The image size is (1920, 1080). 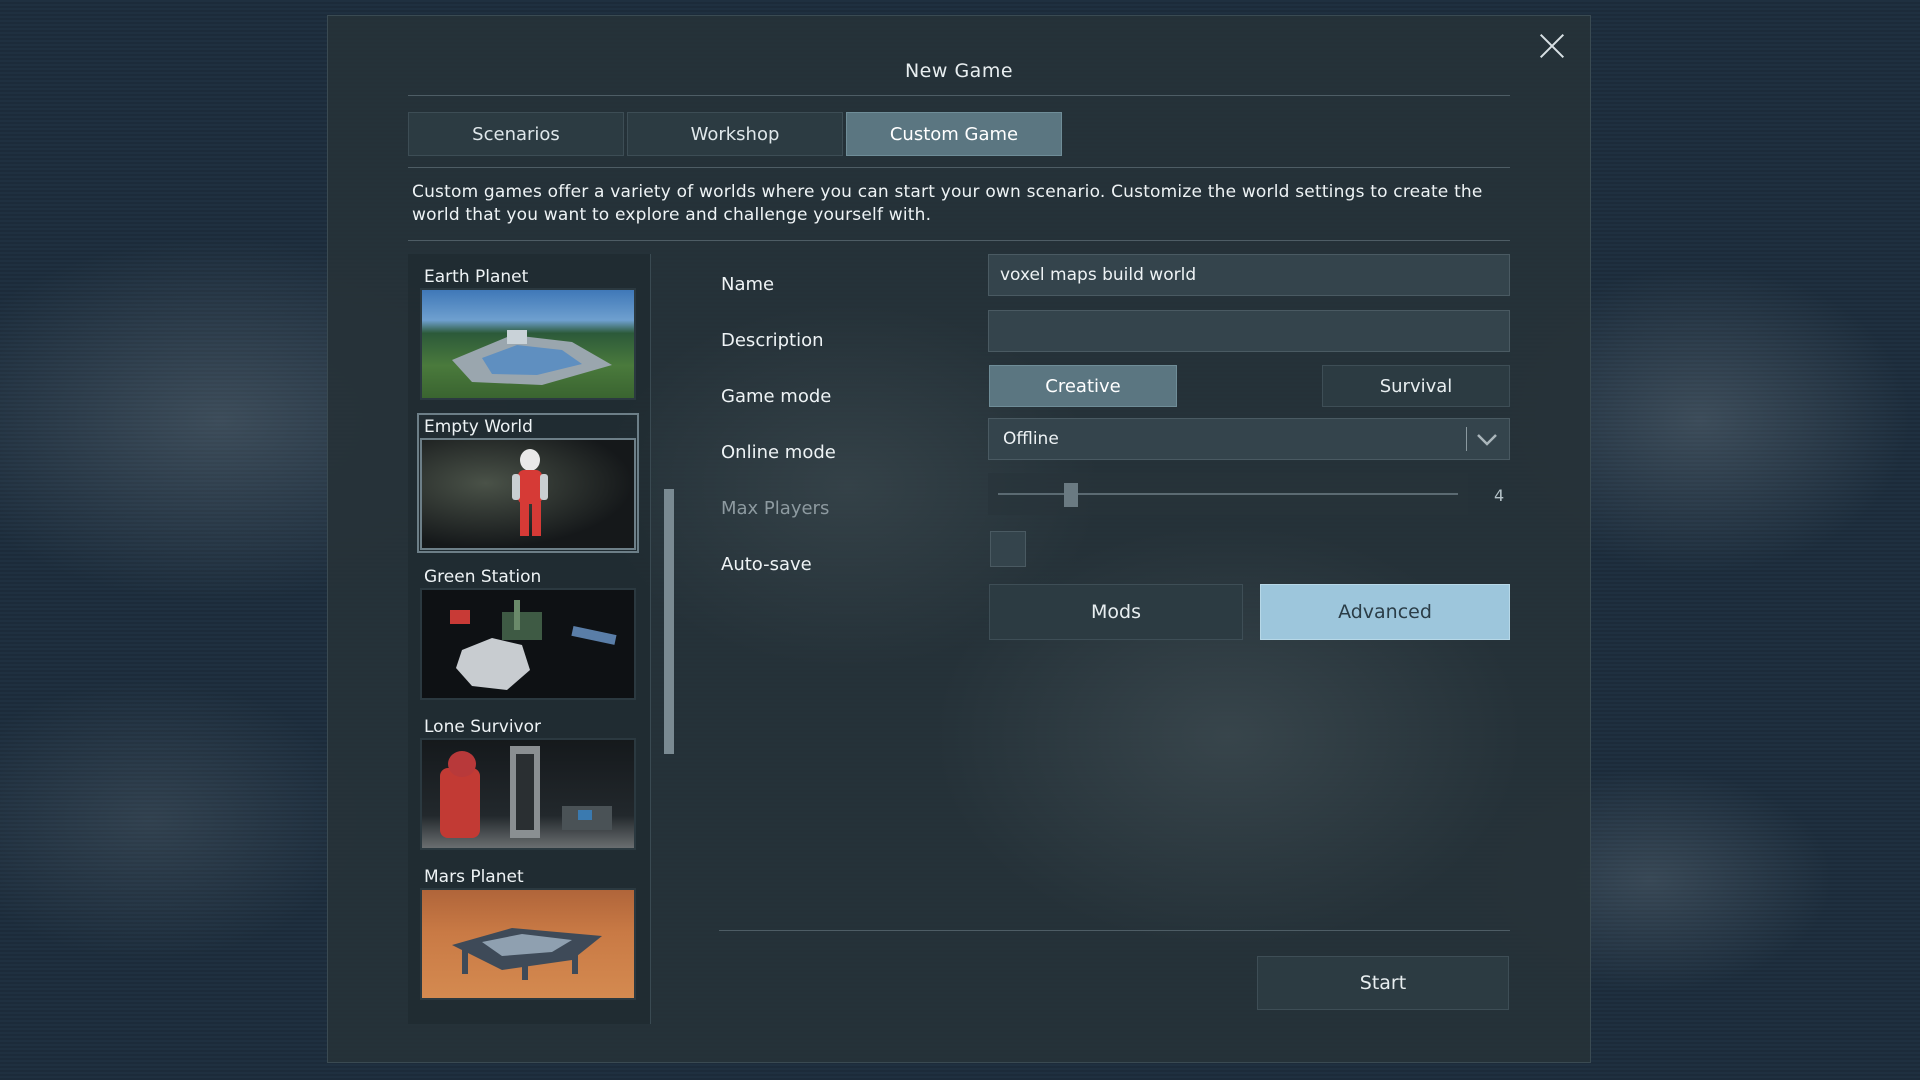 I want to click on description-input, so click(x=1249, y=331).